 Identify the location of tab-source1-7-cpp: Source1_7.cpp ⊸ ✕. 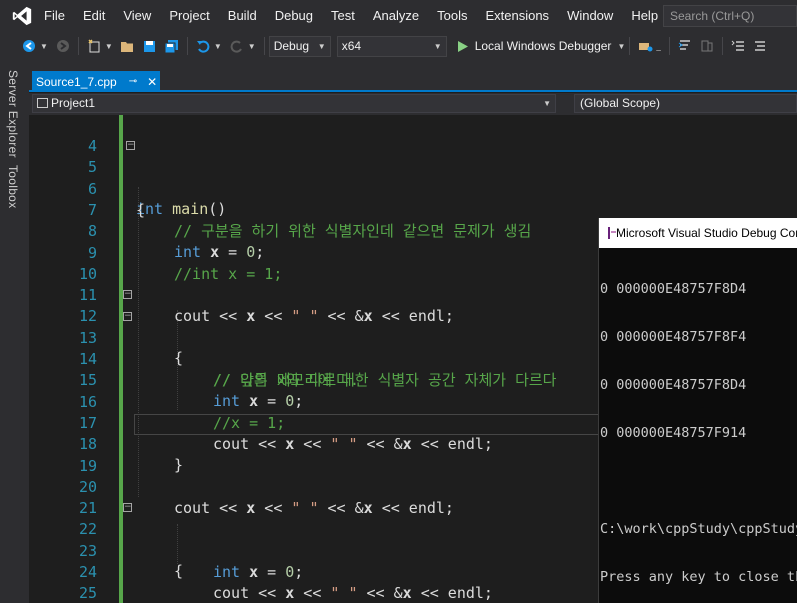
(96, 81).